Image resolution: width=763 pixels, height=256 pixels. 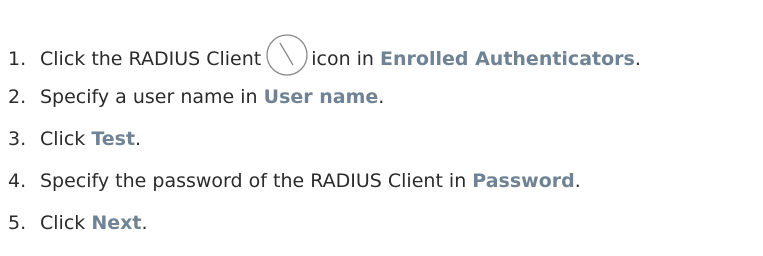 I want to click on step-number: 4., so click(x=17, y=181).